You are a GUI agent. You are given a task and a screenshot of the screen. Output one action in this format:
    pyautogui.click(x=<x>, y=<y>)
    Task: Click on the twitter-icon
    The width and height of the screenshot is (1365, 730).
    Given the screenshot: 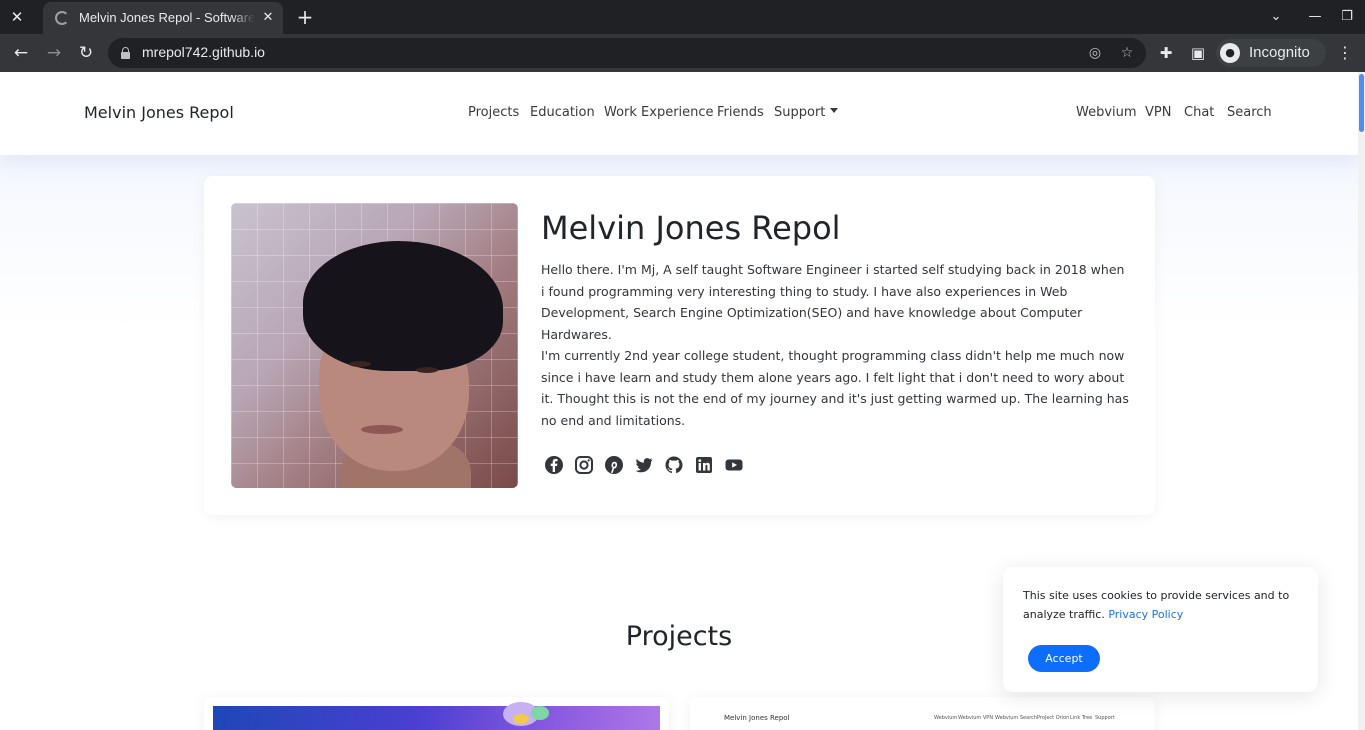 What is the action you would take?
    pyautogui.click(x=644, y=465)
    